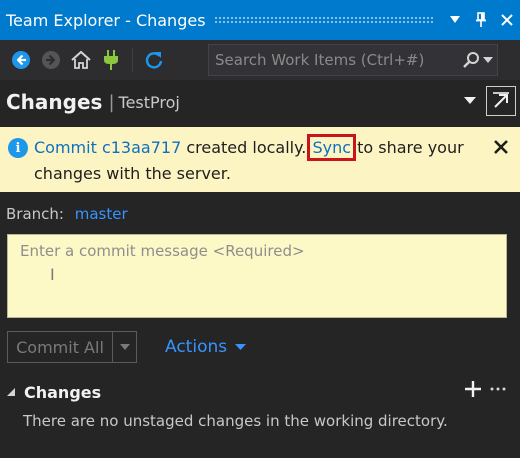  I want to click on project-name: TestProj, so click(149, 102).